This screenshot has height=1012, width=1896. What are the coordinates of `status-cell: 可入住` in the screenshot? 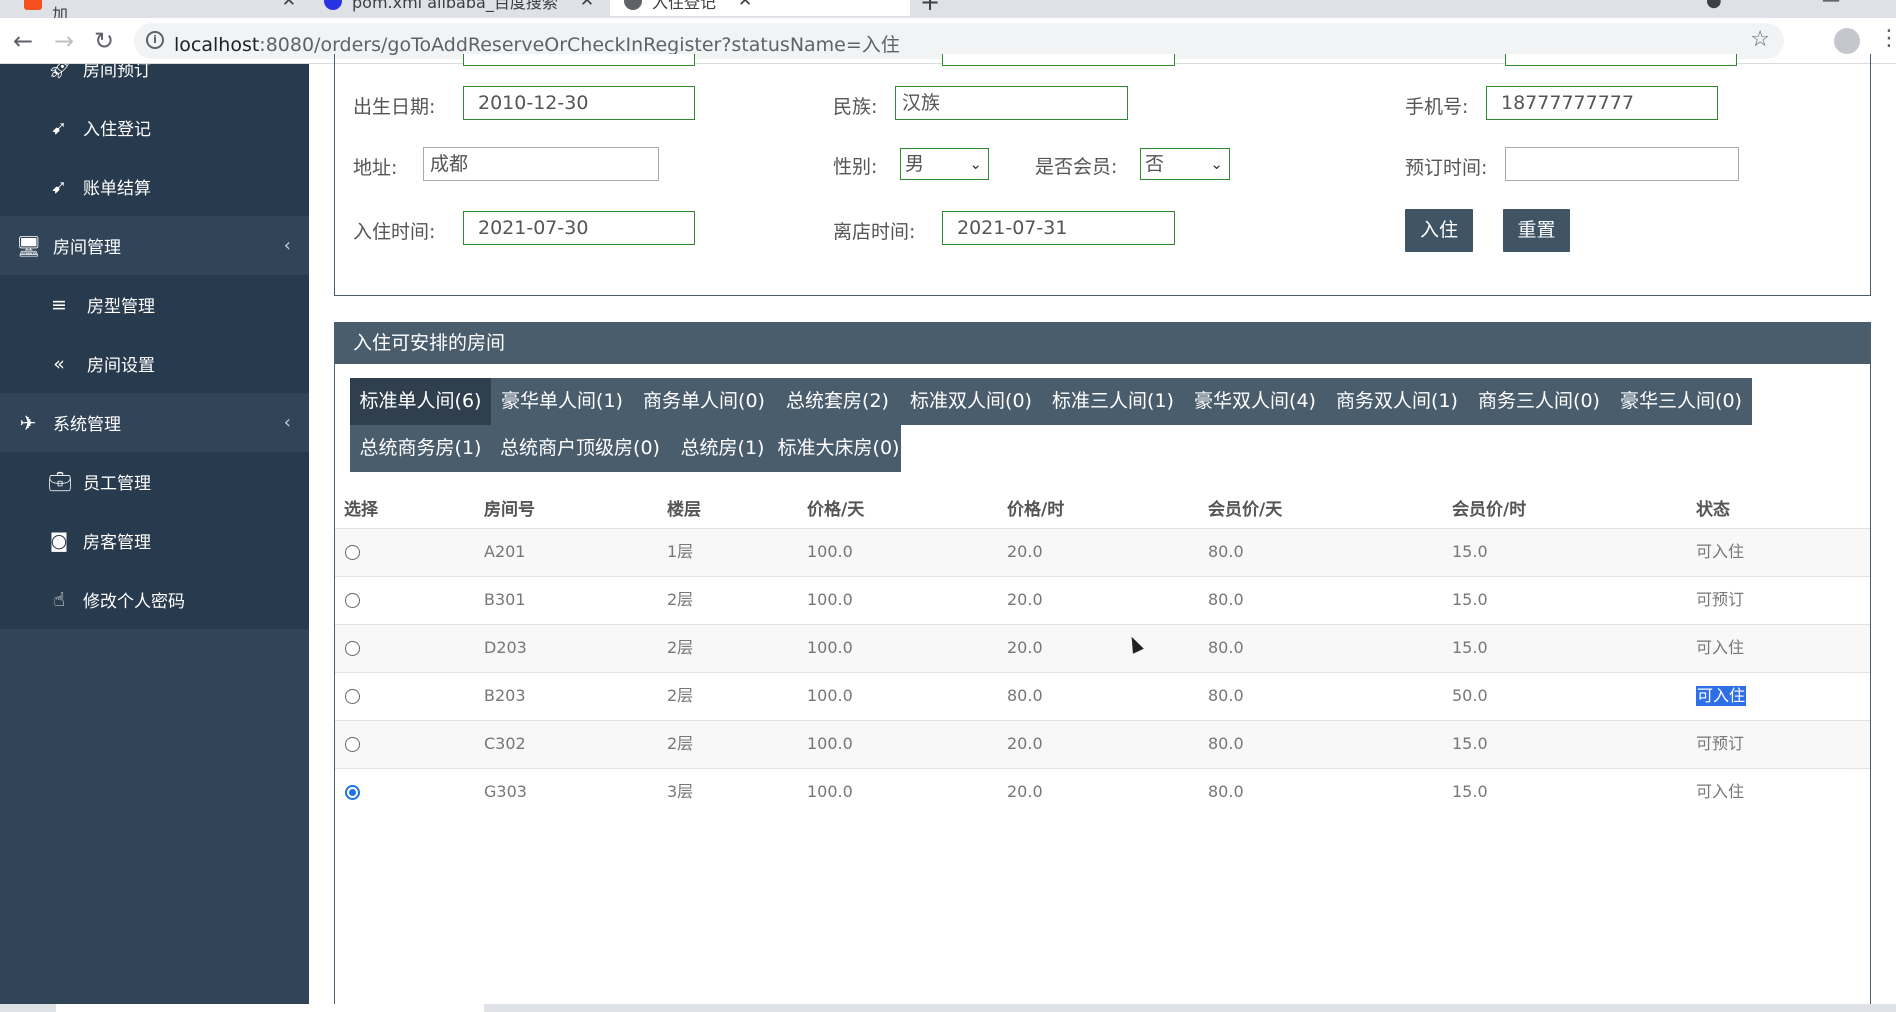 It's located at (1720, 791).